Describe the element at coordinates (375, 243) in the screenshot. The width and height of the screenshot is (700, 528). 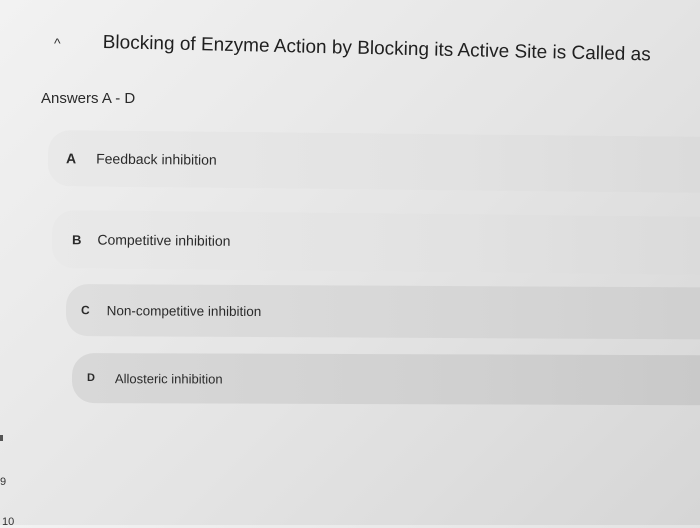
I see `answer-option-b: B Competitive inhibition` at that location.